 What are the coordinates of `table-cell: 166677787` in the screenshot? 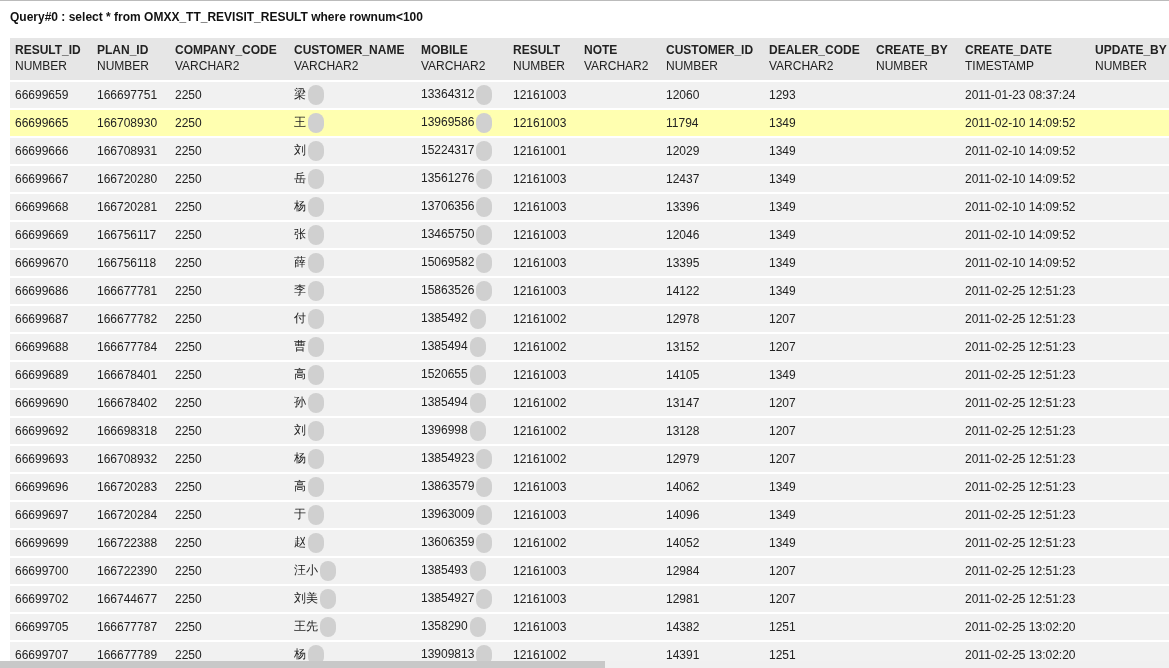 It's located at (127, 627).